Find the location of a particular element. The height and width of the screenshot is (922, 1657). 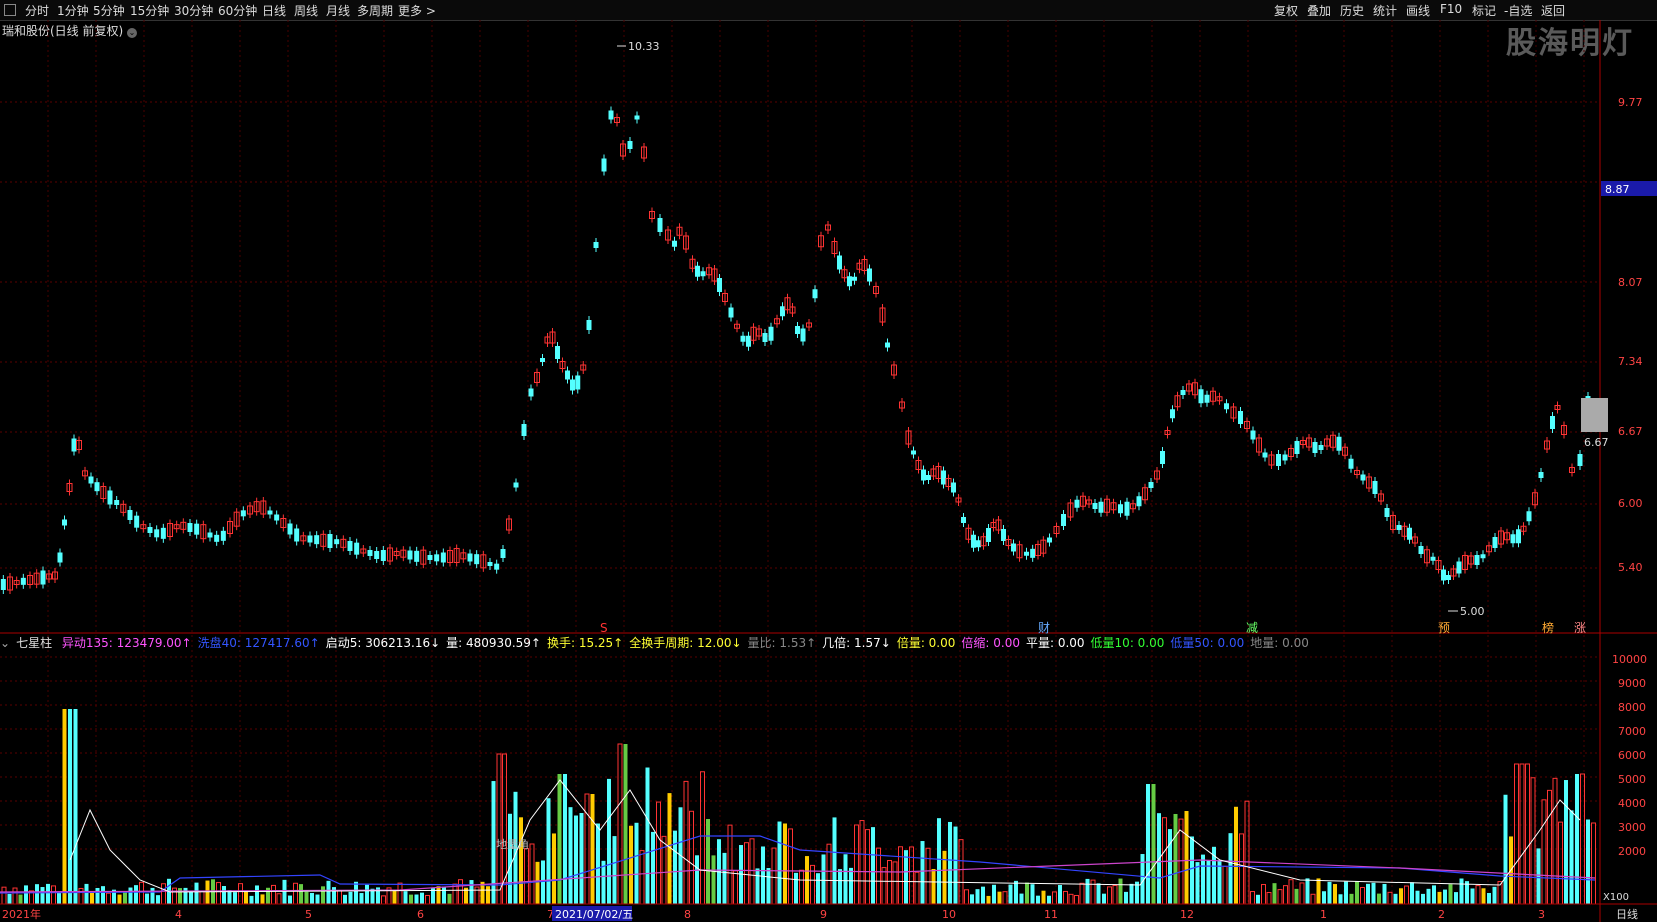

indicator-item: 平量: 0.00 is located at coordinates (1055, 643).